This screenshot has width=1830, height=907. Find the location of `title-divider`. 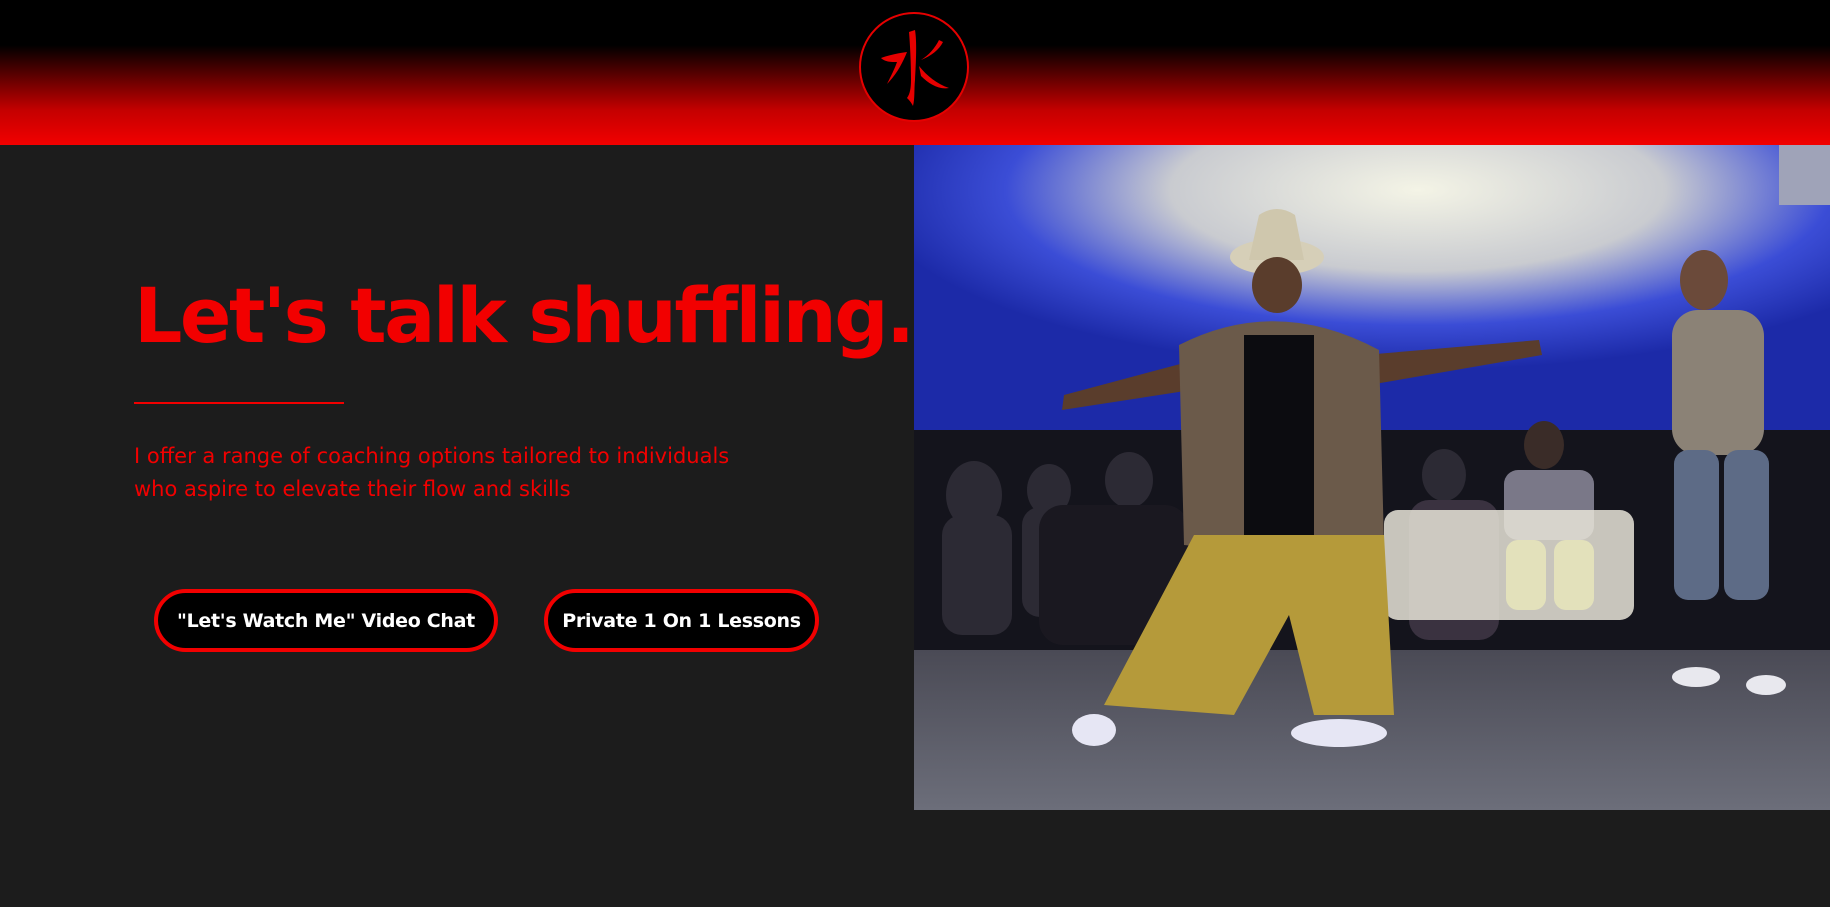

title-divider is located at coordinates (239, 403).